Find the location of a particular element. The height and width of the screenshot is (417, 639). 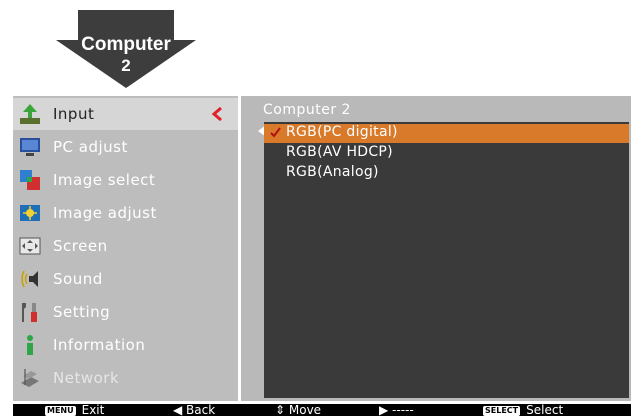

menu-item-label: Setting is located at coordinates (82, 312).